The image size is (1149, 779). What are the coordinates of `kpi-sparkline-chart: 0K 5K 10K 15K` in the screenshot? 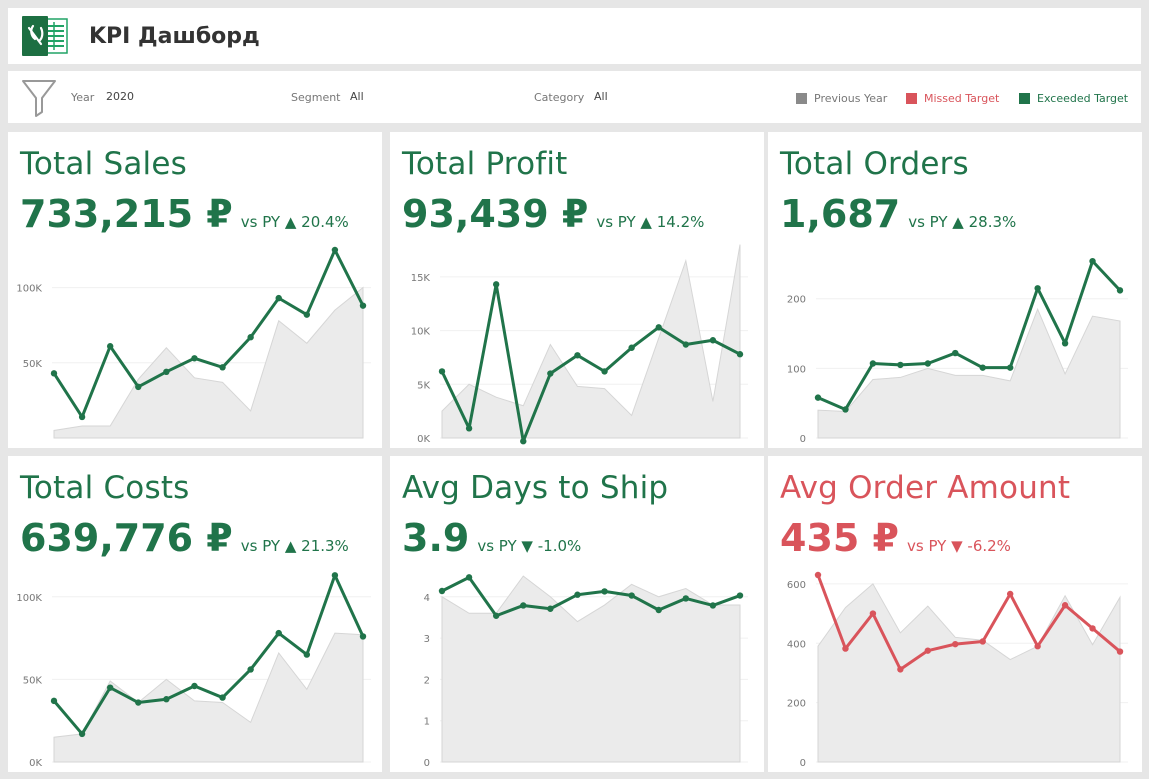 It's located at (579, 344).